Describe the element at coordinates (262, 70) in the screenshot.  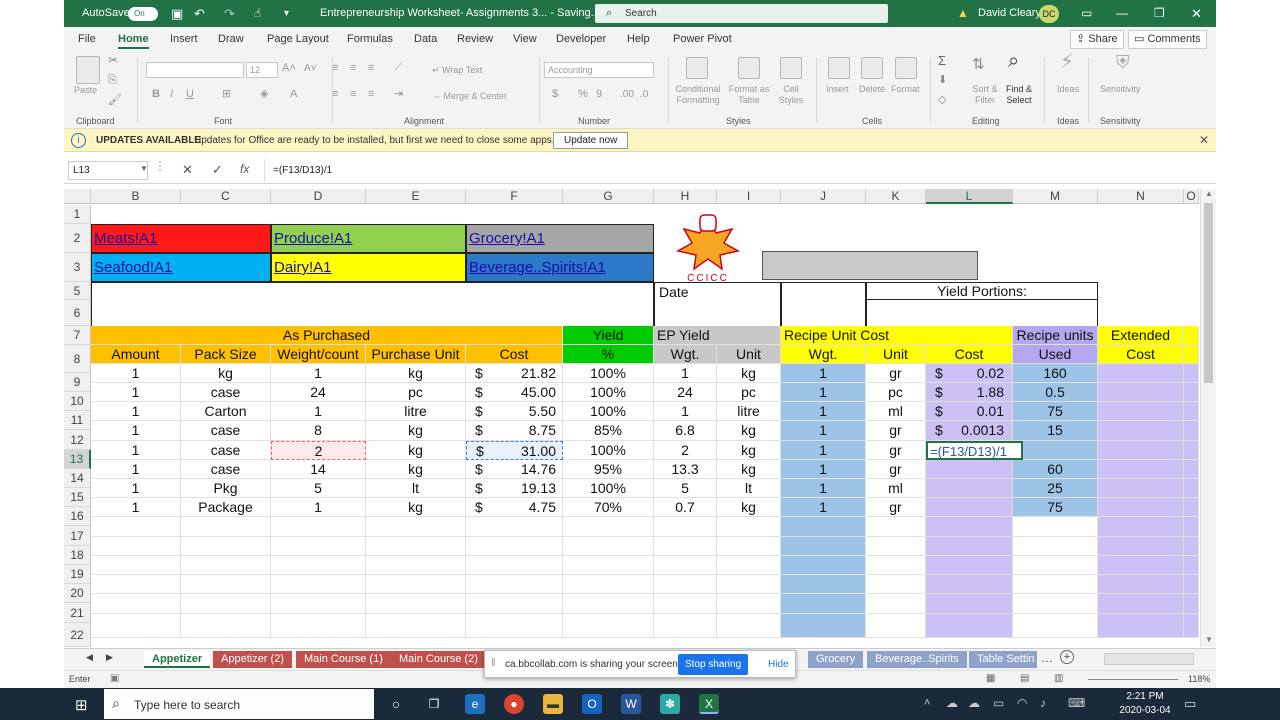
I see `font-size-box: 12` at that location.